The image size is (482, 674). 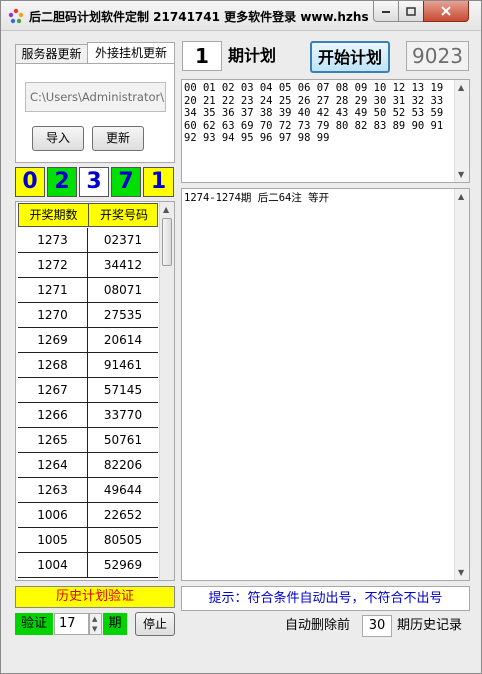 I want to click on numbers-scrollbar: ▲ ▼, so click(x=461, y=131).